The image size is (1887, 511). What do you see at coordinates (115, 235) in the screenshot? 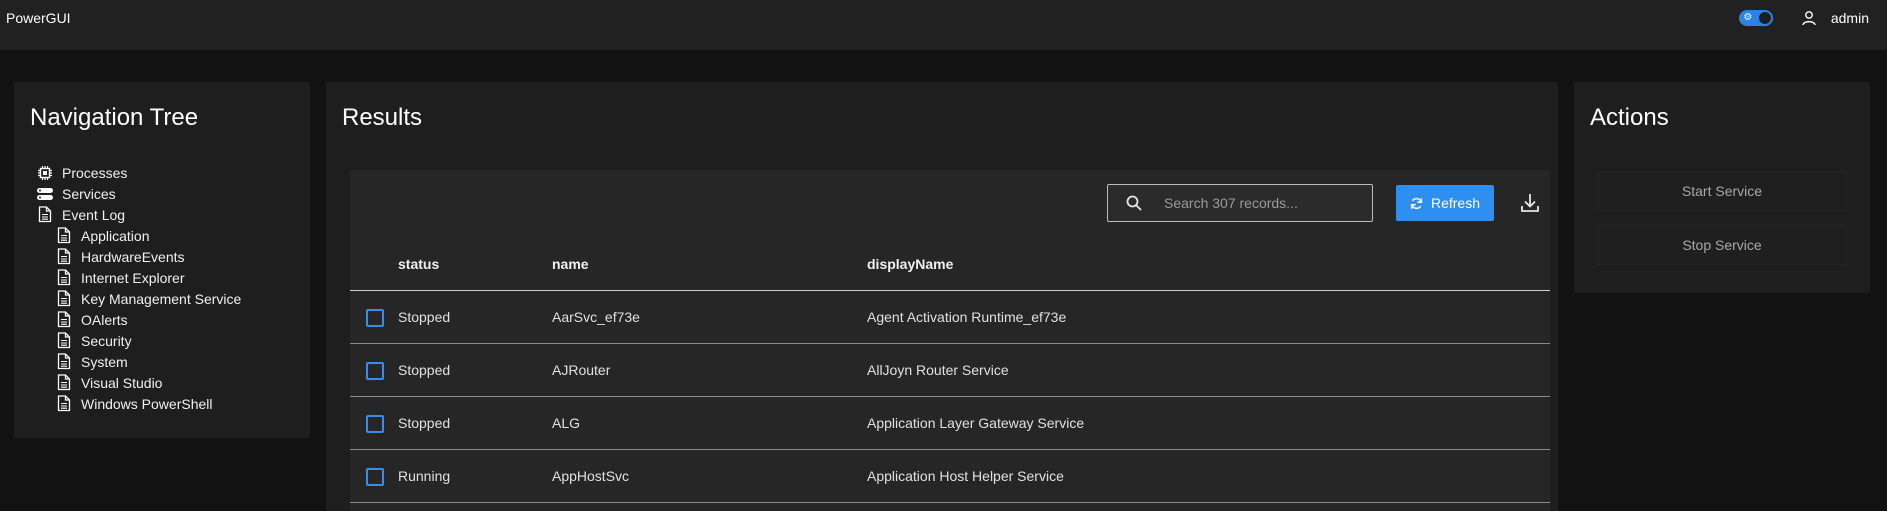
I see `nav-item-label: Application` at bounding box center [115, 235].